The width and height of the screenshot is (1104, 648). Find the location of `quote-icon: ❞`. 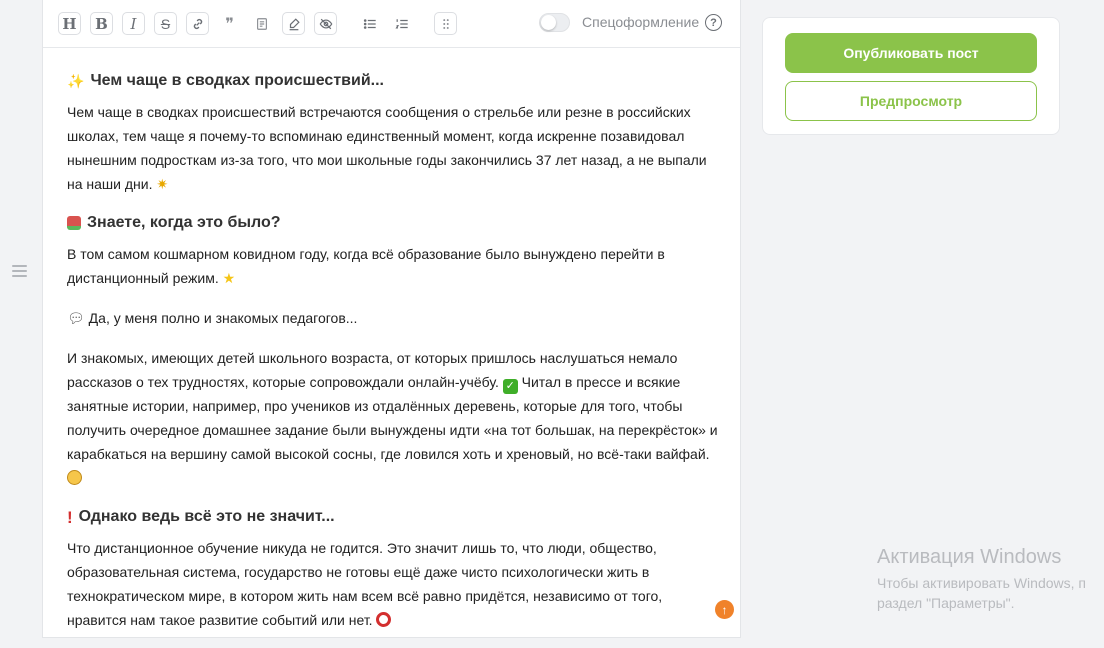

quote-icon: ❞ is located at coordinates (229, 24).